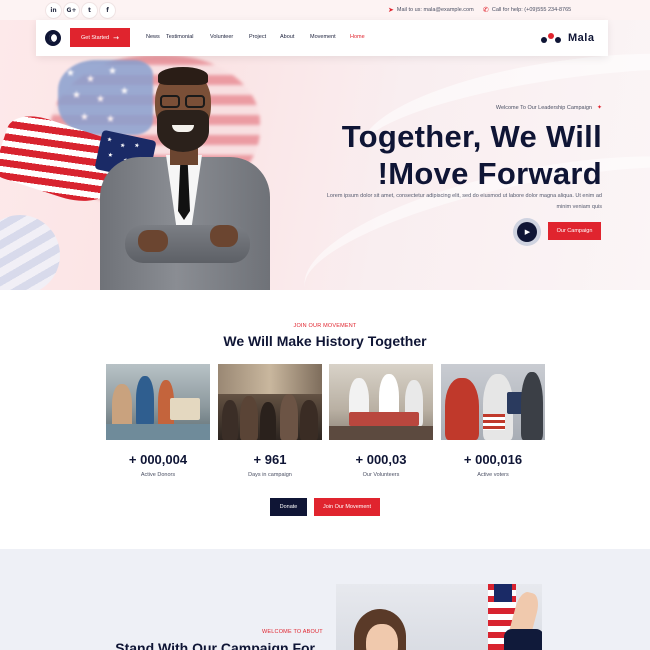 This screenshot has width=650, height=650. I want to click on mail-text: Mail to us: mala@example.com, so click(435, 10).